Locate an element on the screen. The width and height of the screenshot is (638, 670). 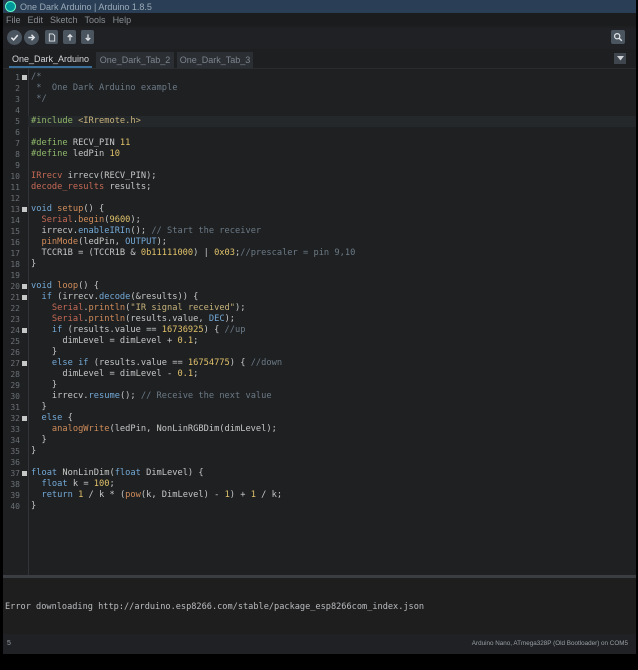
arduino-app-icon is located at coordinates (10, 6).